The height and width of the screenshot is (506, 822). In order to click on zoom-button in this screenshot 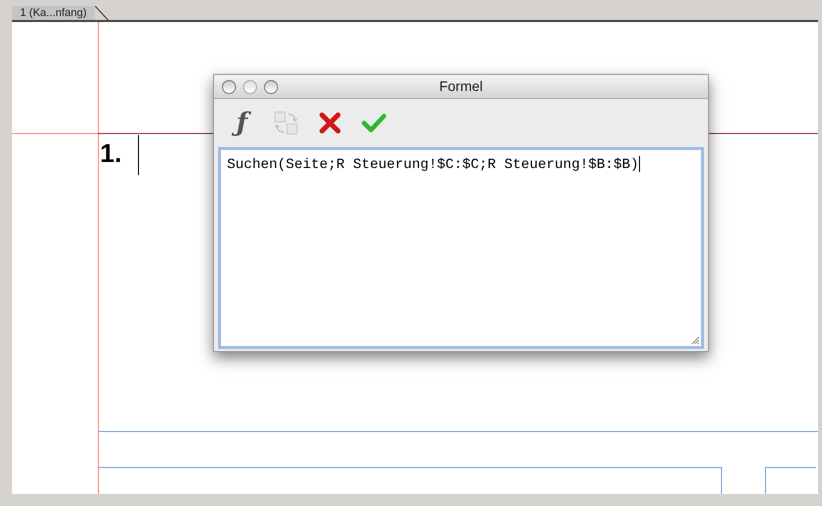, I will do `click(271, 87)`.